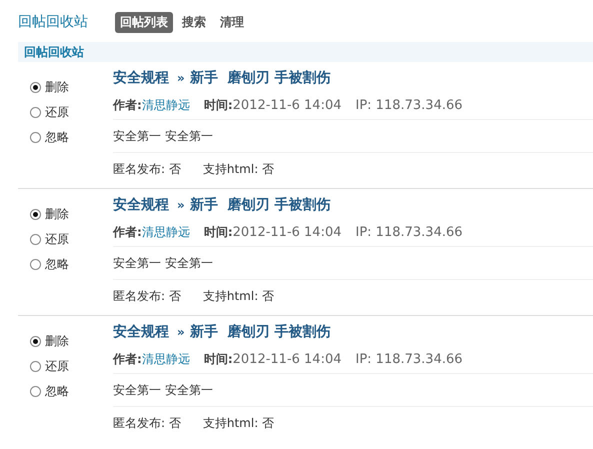 The width and height of the screenshot is (593, 449). I want to click on page-title: 回帖回收站, so click(53, 22).